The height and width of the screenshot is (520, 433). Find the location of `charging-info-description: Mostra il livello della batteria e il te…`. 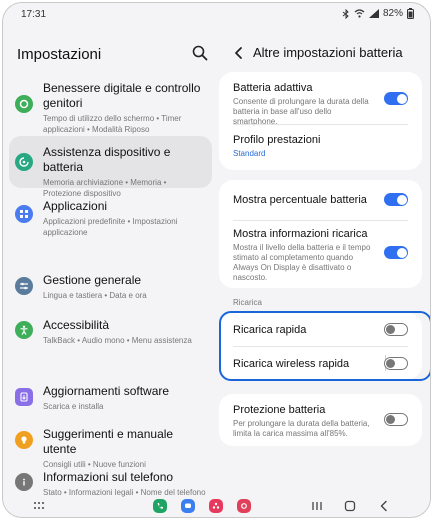

charging-info-description: Mostra il livello della batteria e il te… is located at coordinates (302, 262).